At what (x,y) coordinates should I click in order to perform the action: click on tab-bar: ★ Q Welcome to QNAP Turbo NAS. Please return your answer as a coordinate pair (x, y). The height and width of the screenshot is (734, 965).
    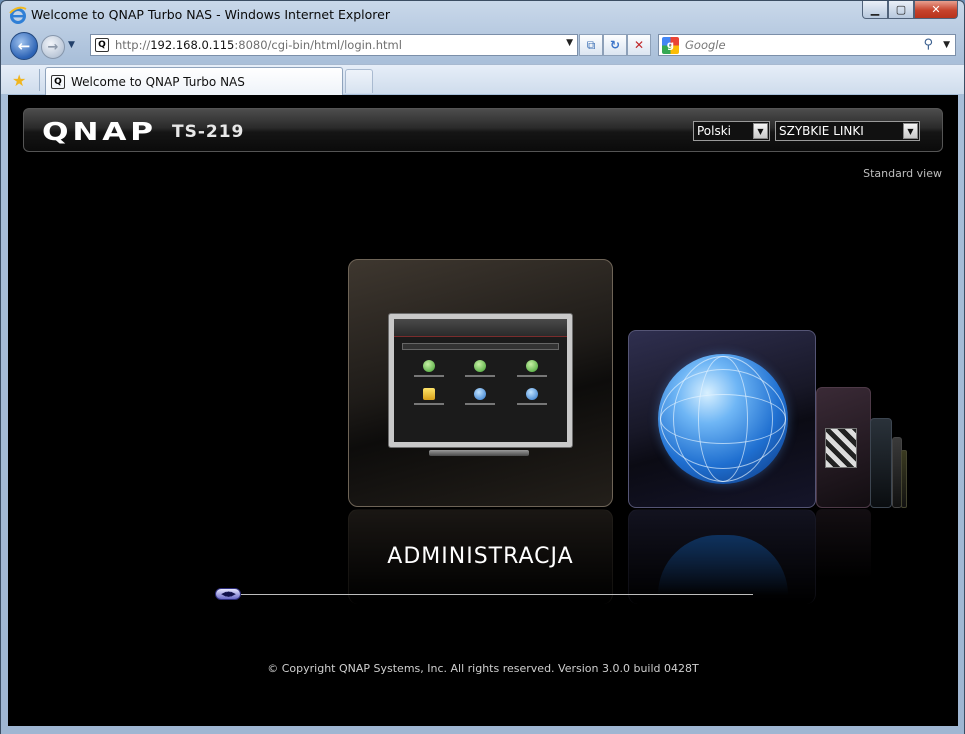
    Looking at the image, I should click on (482, 79).